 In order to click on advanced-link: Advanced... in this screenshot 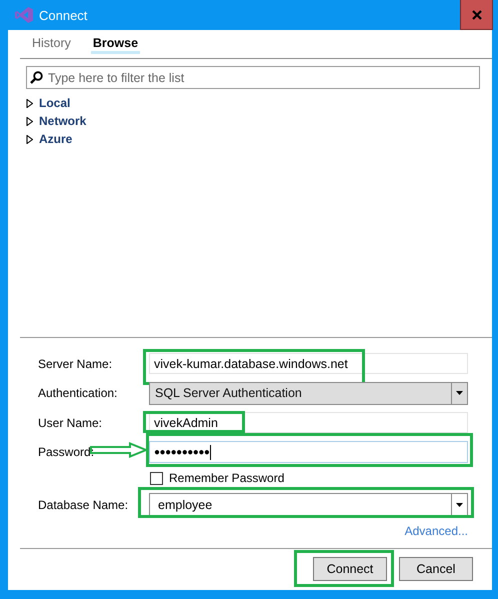, I will do `click(436, 536)`.